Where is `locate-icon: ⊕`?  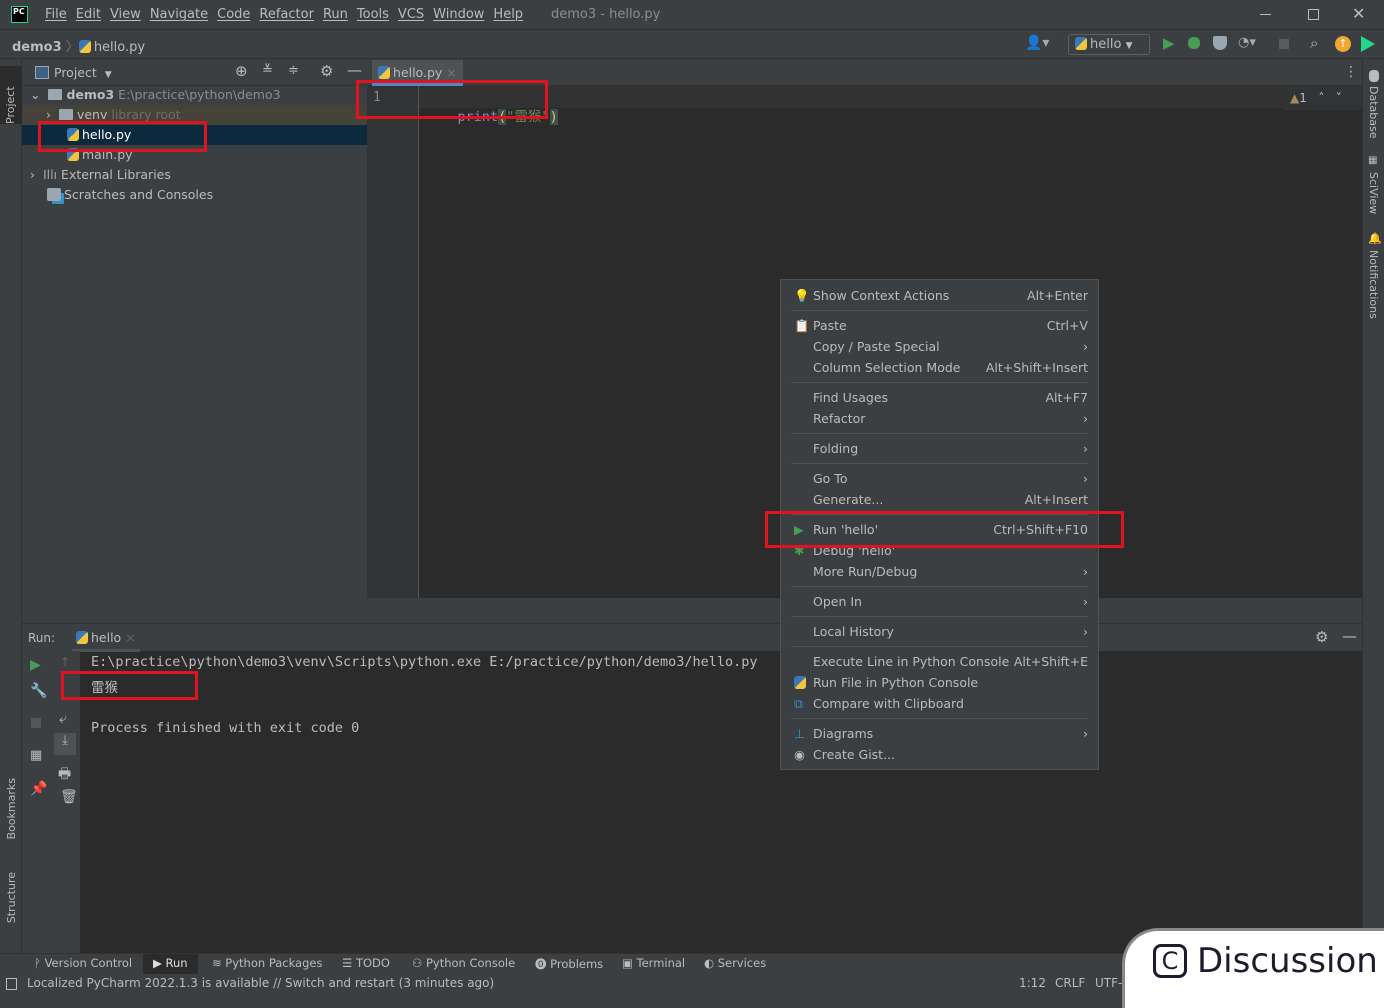 locate-icon: ⊕ is located at coordinates (241, 71).